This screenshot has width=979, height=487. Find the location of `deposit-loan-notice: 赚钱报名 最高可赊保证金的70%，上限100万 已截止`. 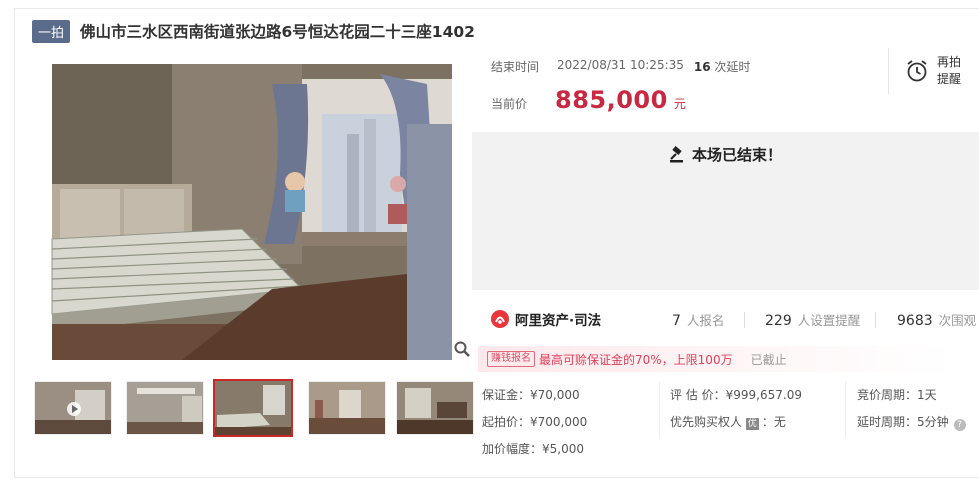

deposit-loan-notice: 赚钱报名 最高可赊保证金的70%，上限100万 已截止 is located at coordinates (728, 359).